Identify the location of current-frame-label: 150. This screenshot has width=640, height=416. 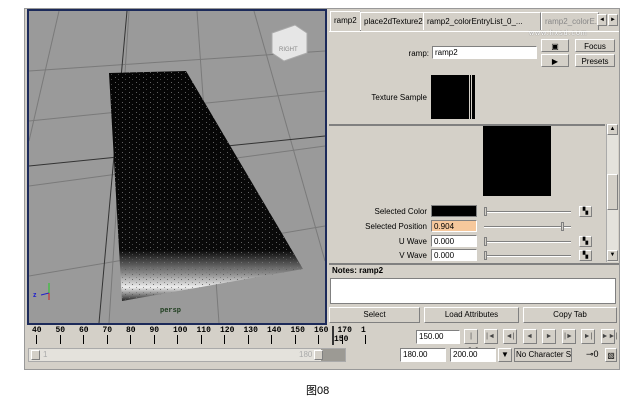
(341, 339).